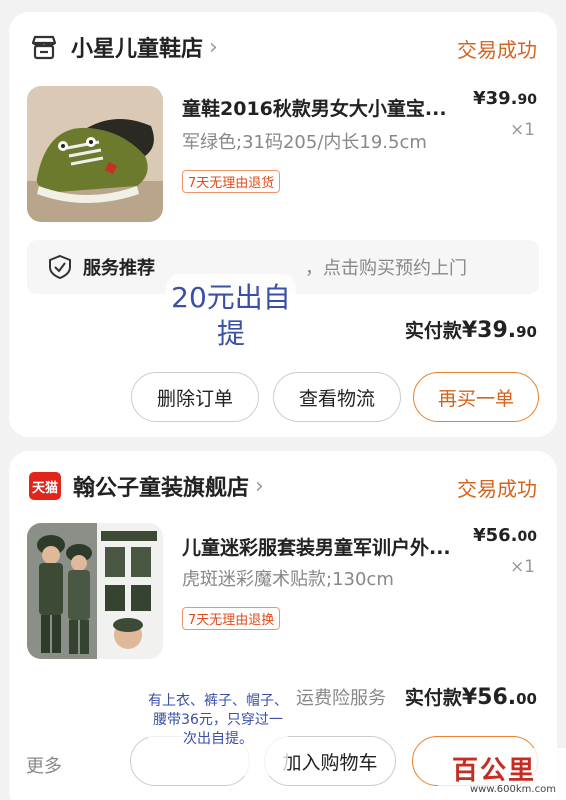 The image size is (566, 800). I want to click on paid-cents: 00, so click(526, 699).